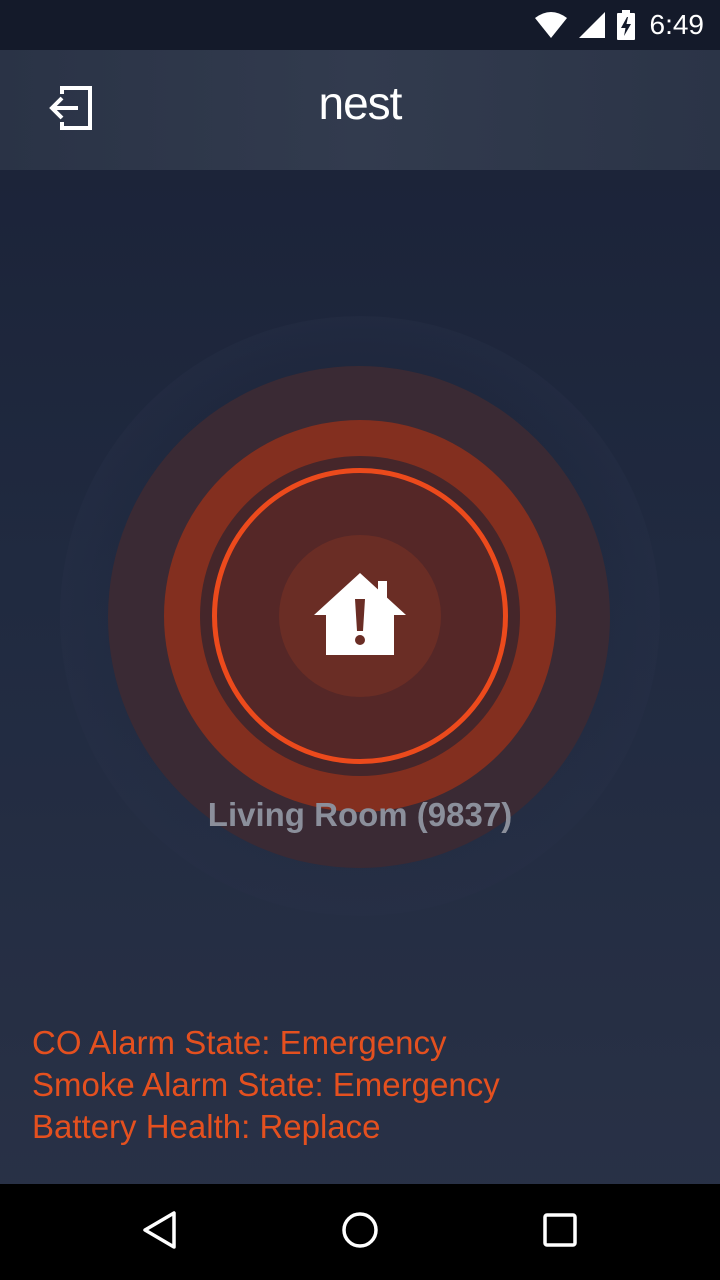 This screenshot has height=1280, width=720. I want to click on back-button, so click(160, 1232).